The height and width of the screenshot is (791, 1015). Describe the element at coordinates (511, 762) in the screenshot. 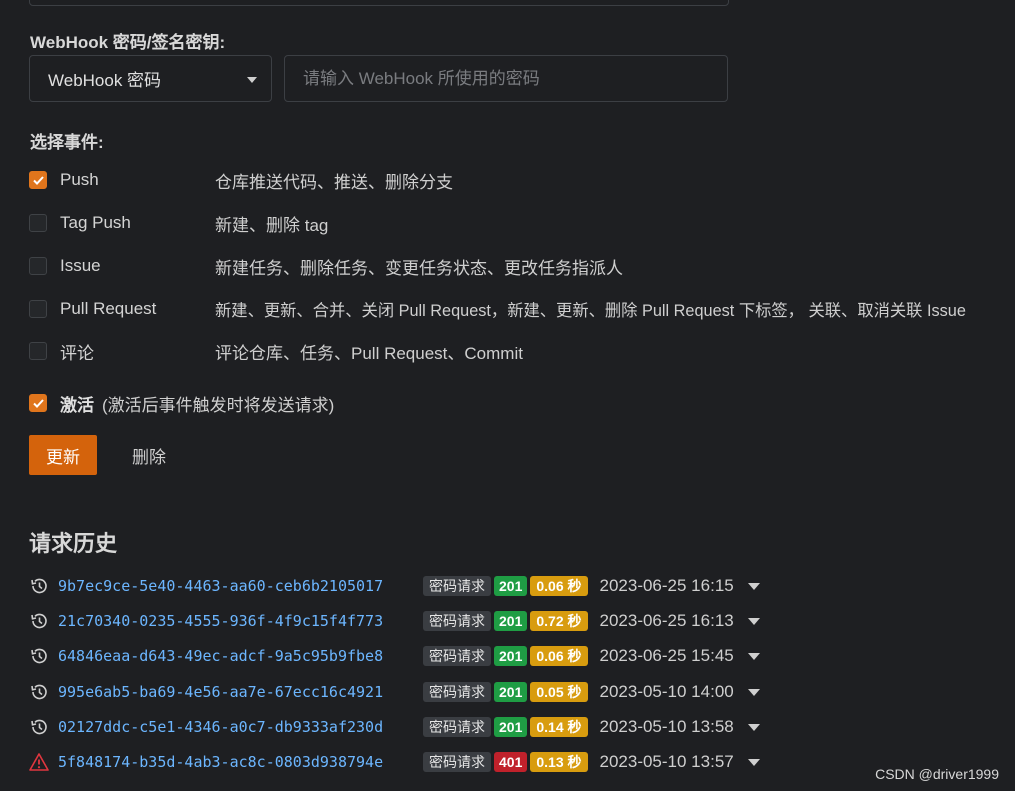

I see `status-code-badge: 401` at that location.